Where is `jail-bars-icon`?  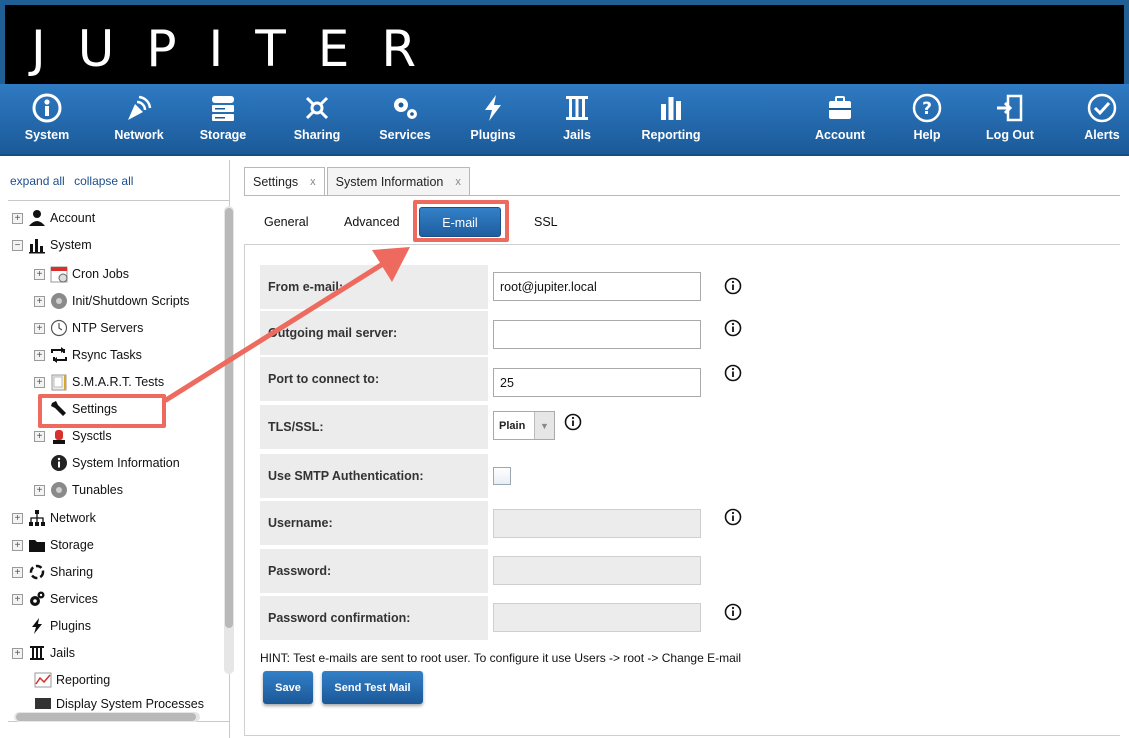
jail-bars-icon is located at coordinates (577, 108).